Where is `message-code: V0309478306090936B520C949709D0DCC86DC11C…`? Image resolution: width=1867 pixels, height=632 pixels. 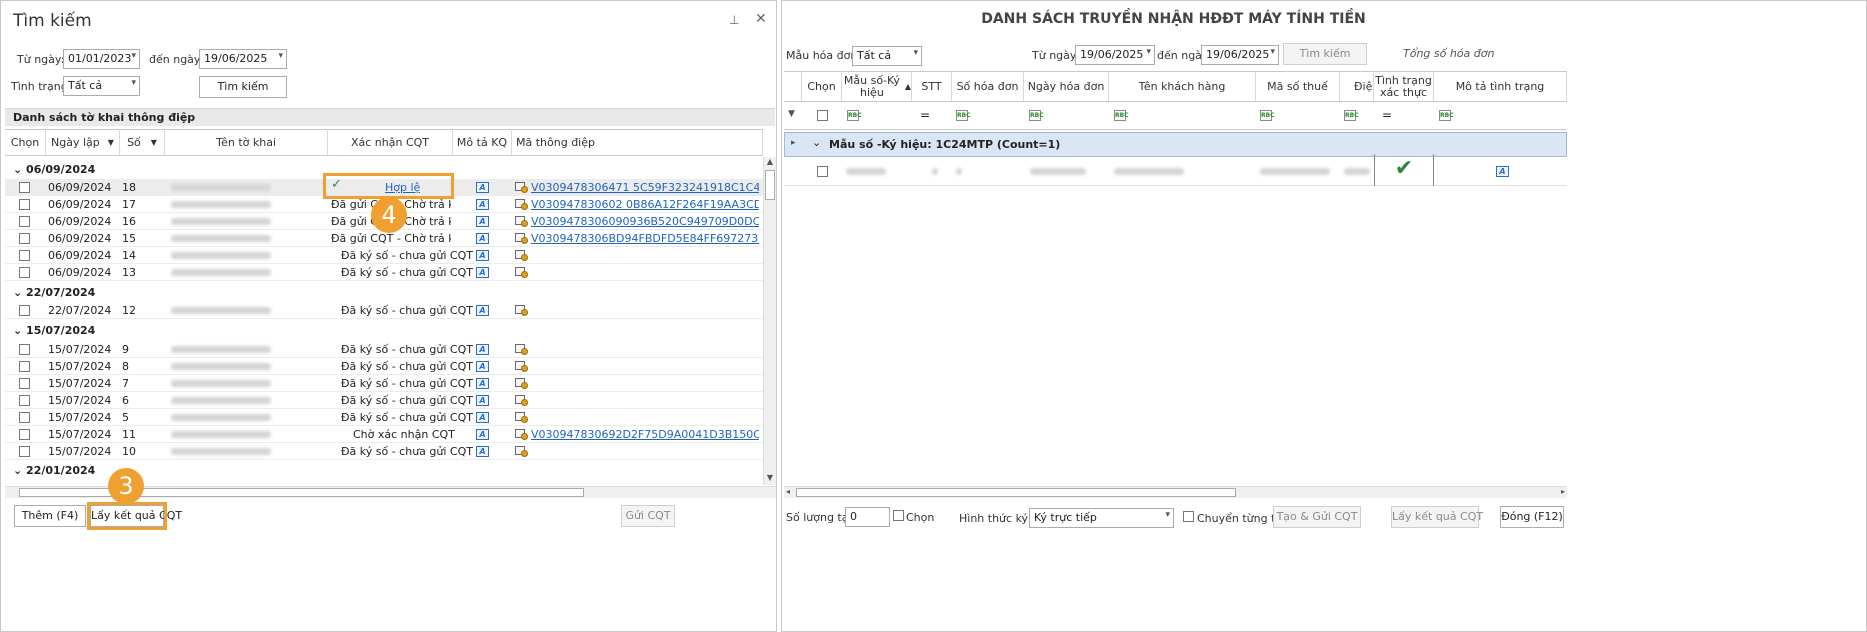
message-code: V0309478306090936B520C949709D0DCC86DC11C… is located at coordinates (645, 221).